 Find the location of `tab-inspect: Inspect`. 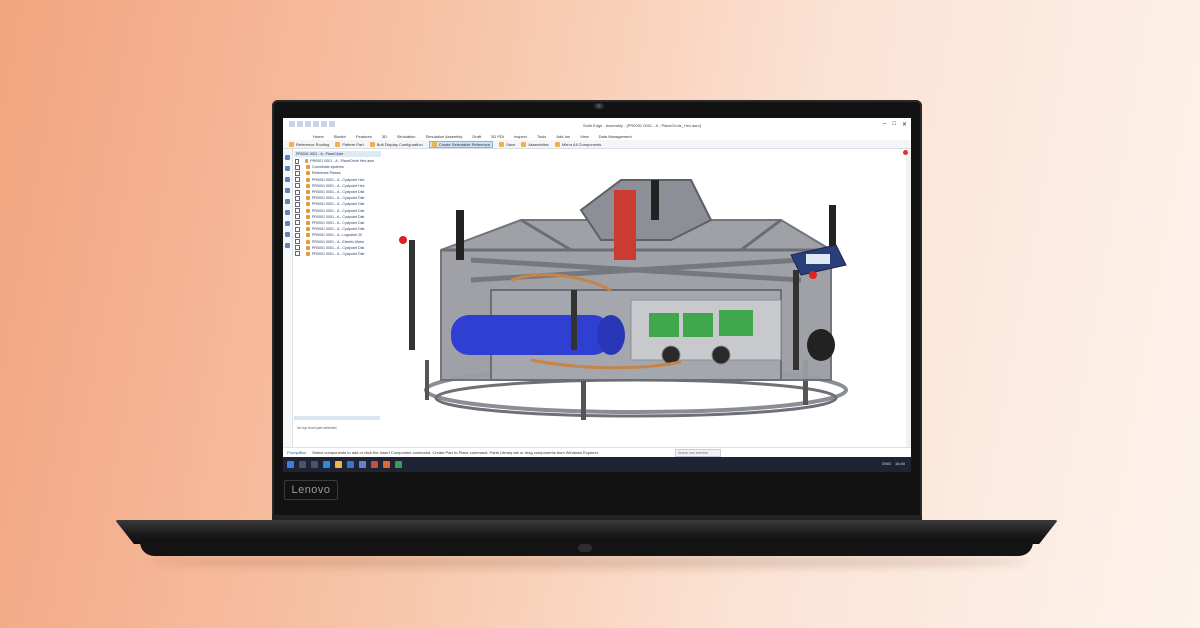

tab-inspect: Inspect is located at coordinates (520, 136).